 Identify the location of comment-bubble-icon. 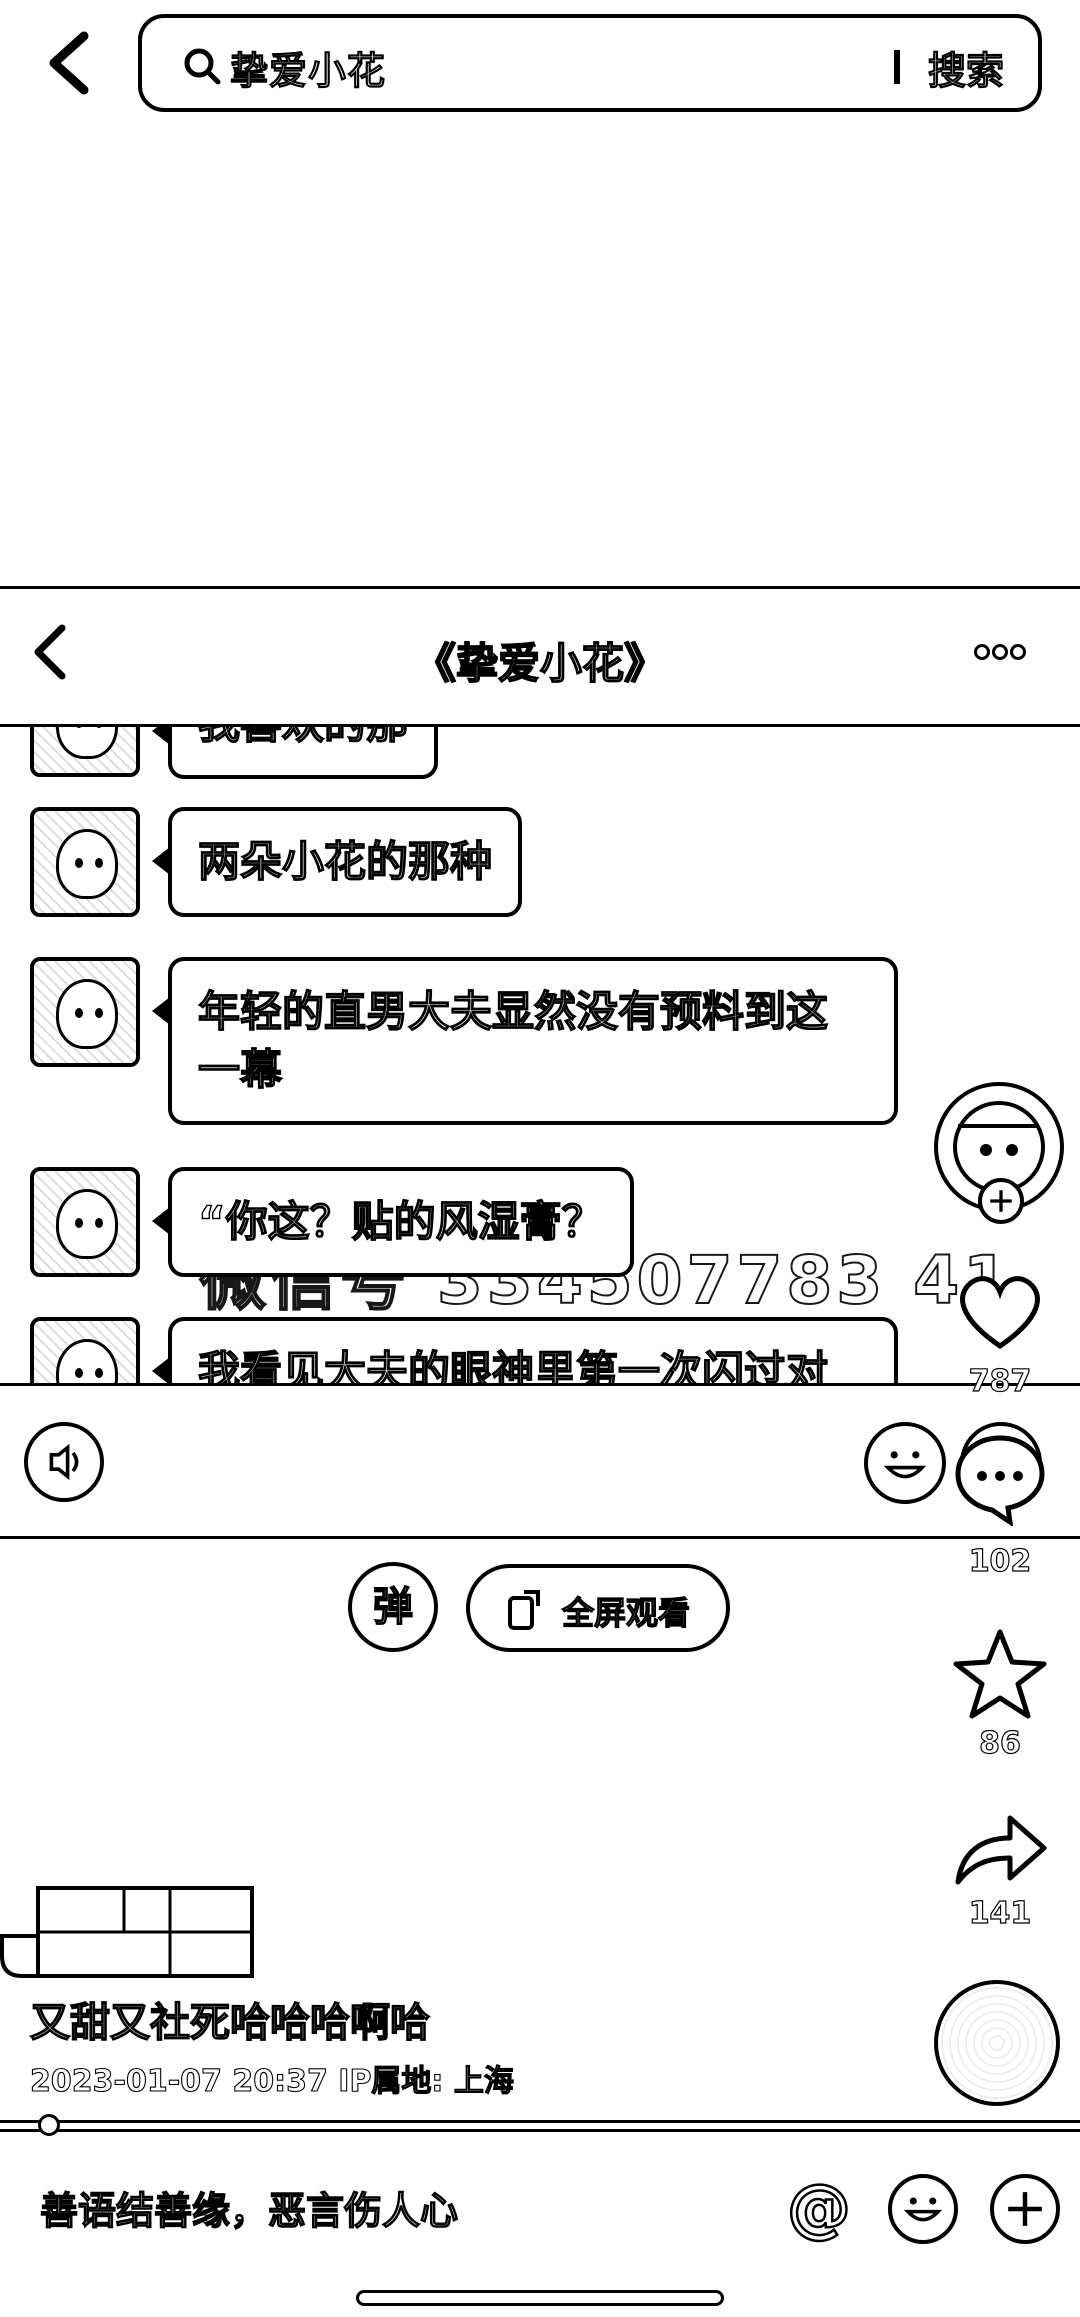
(1000, 1478).